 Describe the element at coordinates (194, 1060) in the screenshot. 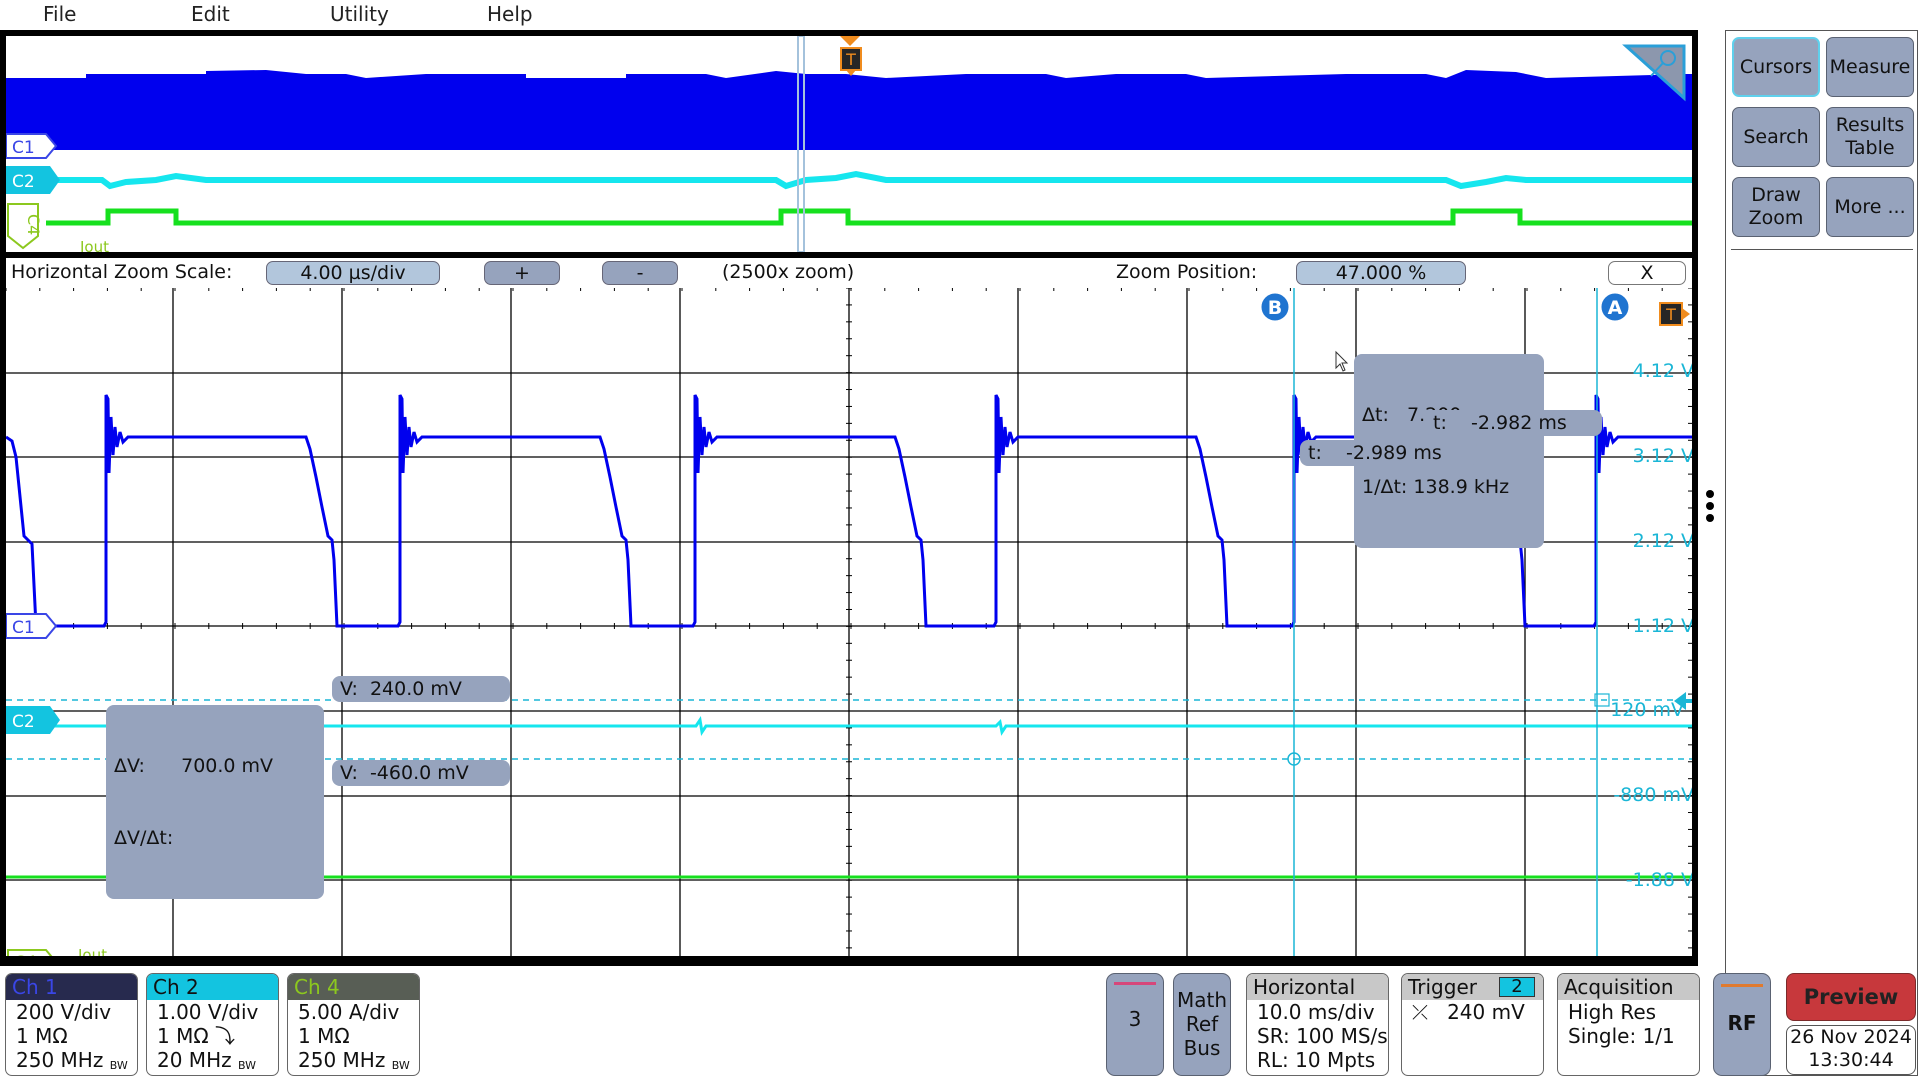

I see `ch2-bandwidth: 20 MHz` at that location.